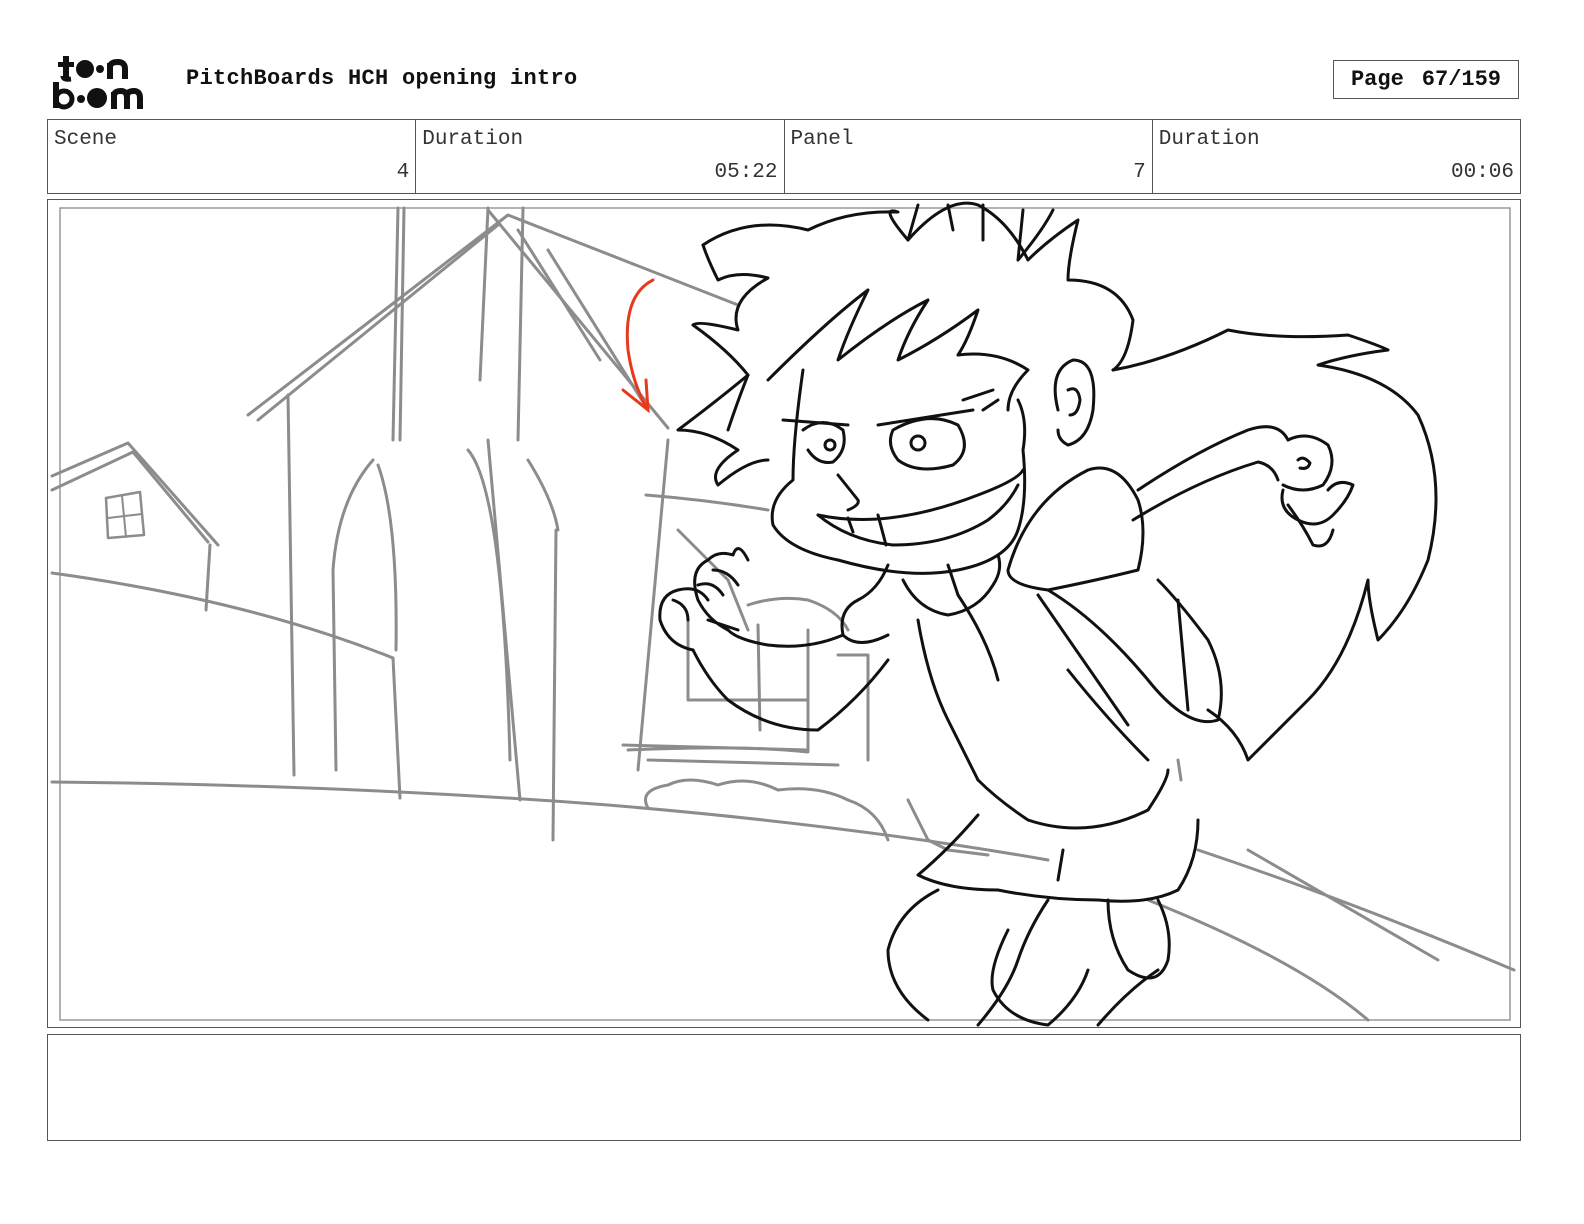 This screenshot has height=1224, width=1584. I want to click on panel-value: 7, so click(1139, 172).